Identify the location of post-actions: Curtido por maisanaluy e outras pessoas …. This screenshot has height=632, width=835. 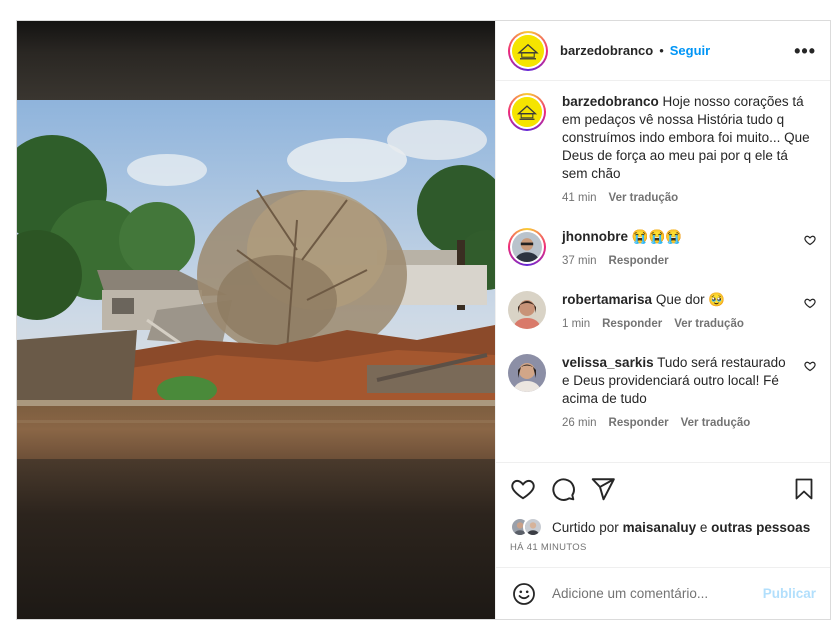
(663, 507).